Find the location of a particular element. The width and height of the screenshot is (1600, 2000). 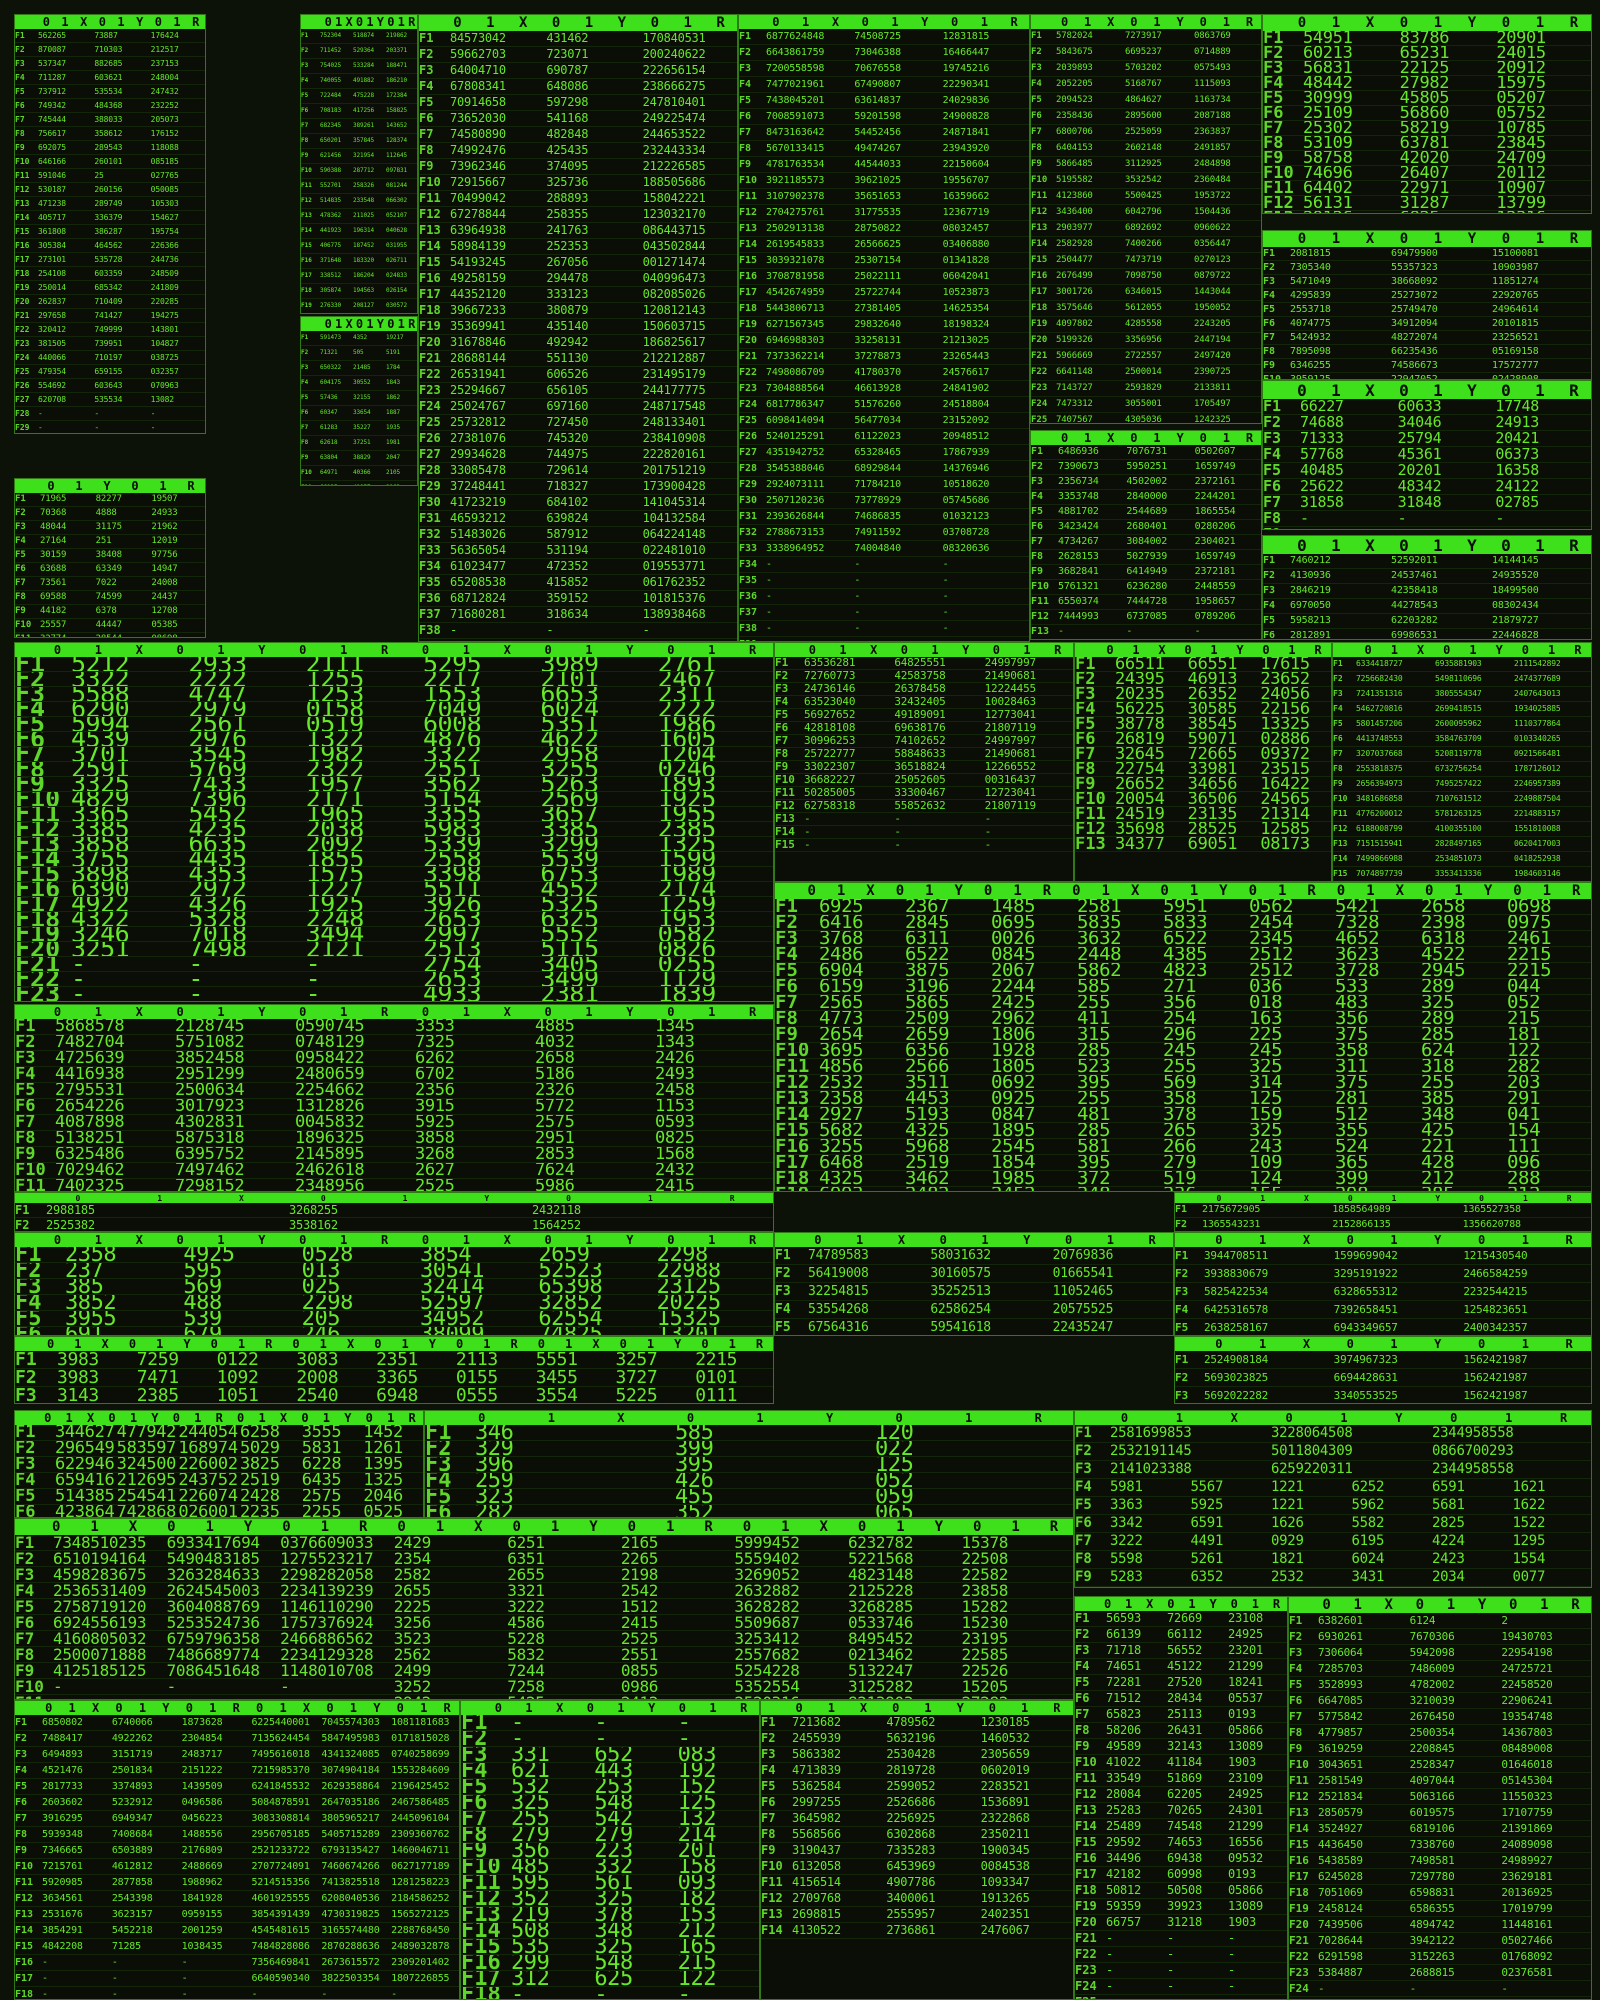

row-cell: 031955 is located at coordinates (396, 245).